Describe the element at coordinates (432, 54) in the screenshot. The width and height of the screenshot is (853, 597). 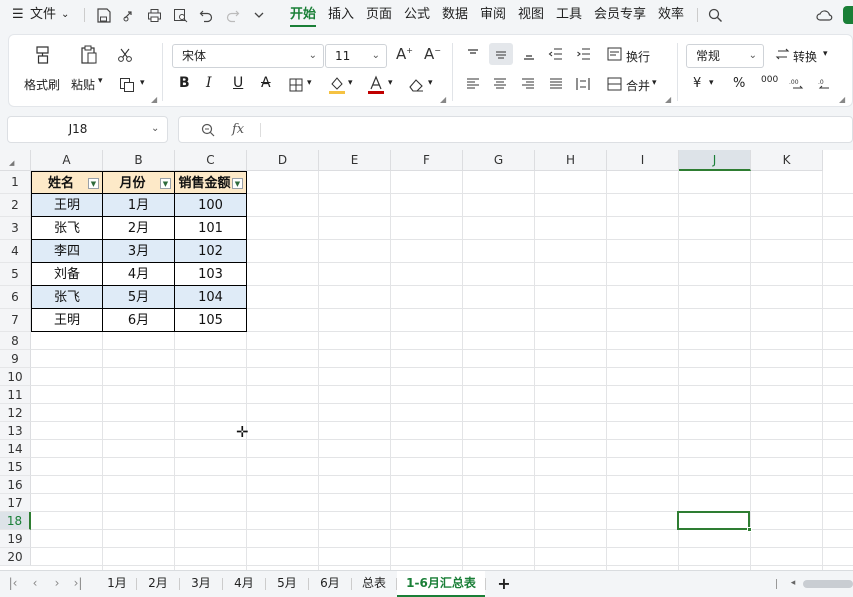
I see `decrease-font-icon: A−` at that location.